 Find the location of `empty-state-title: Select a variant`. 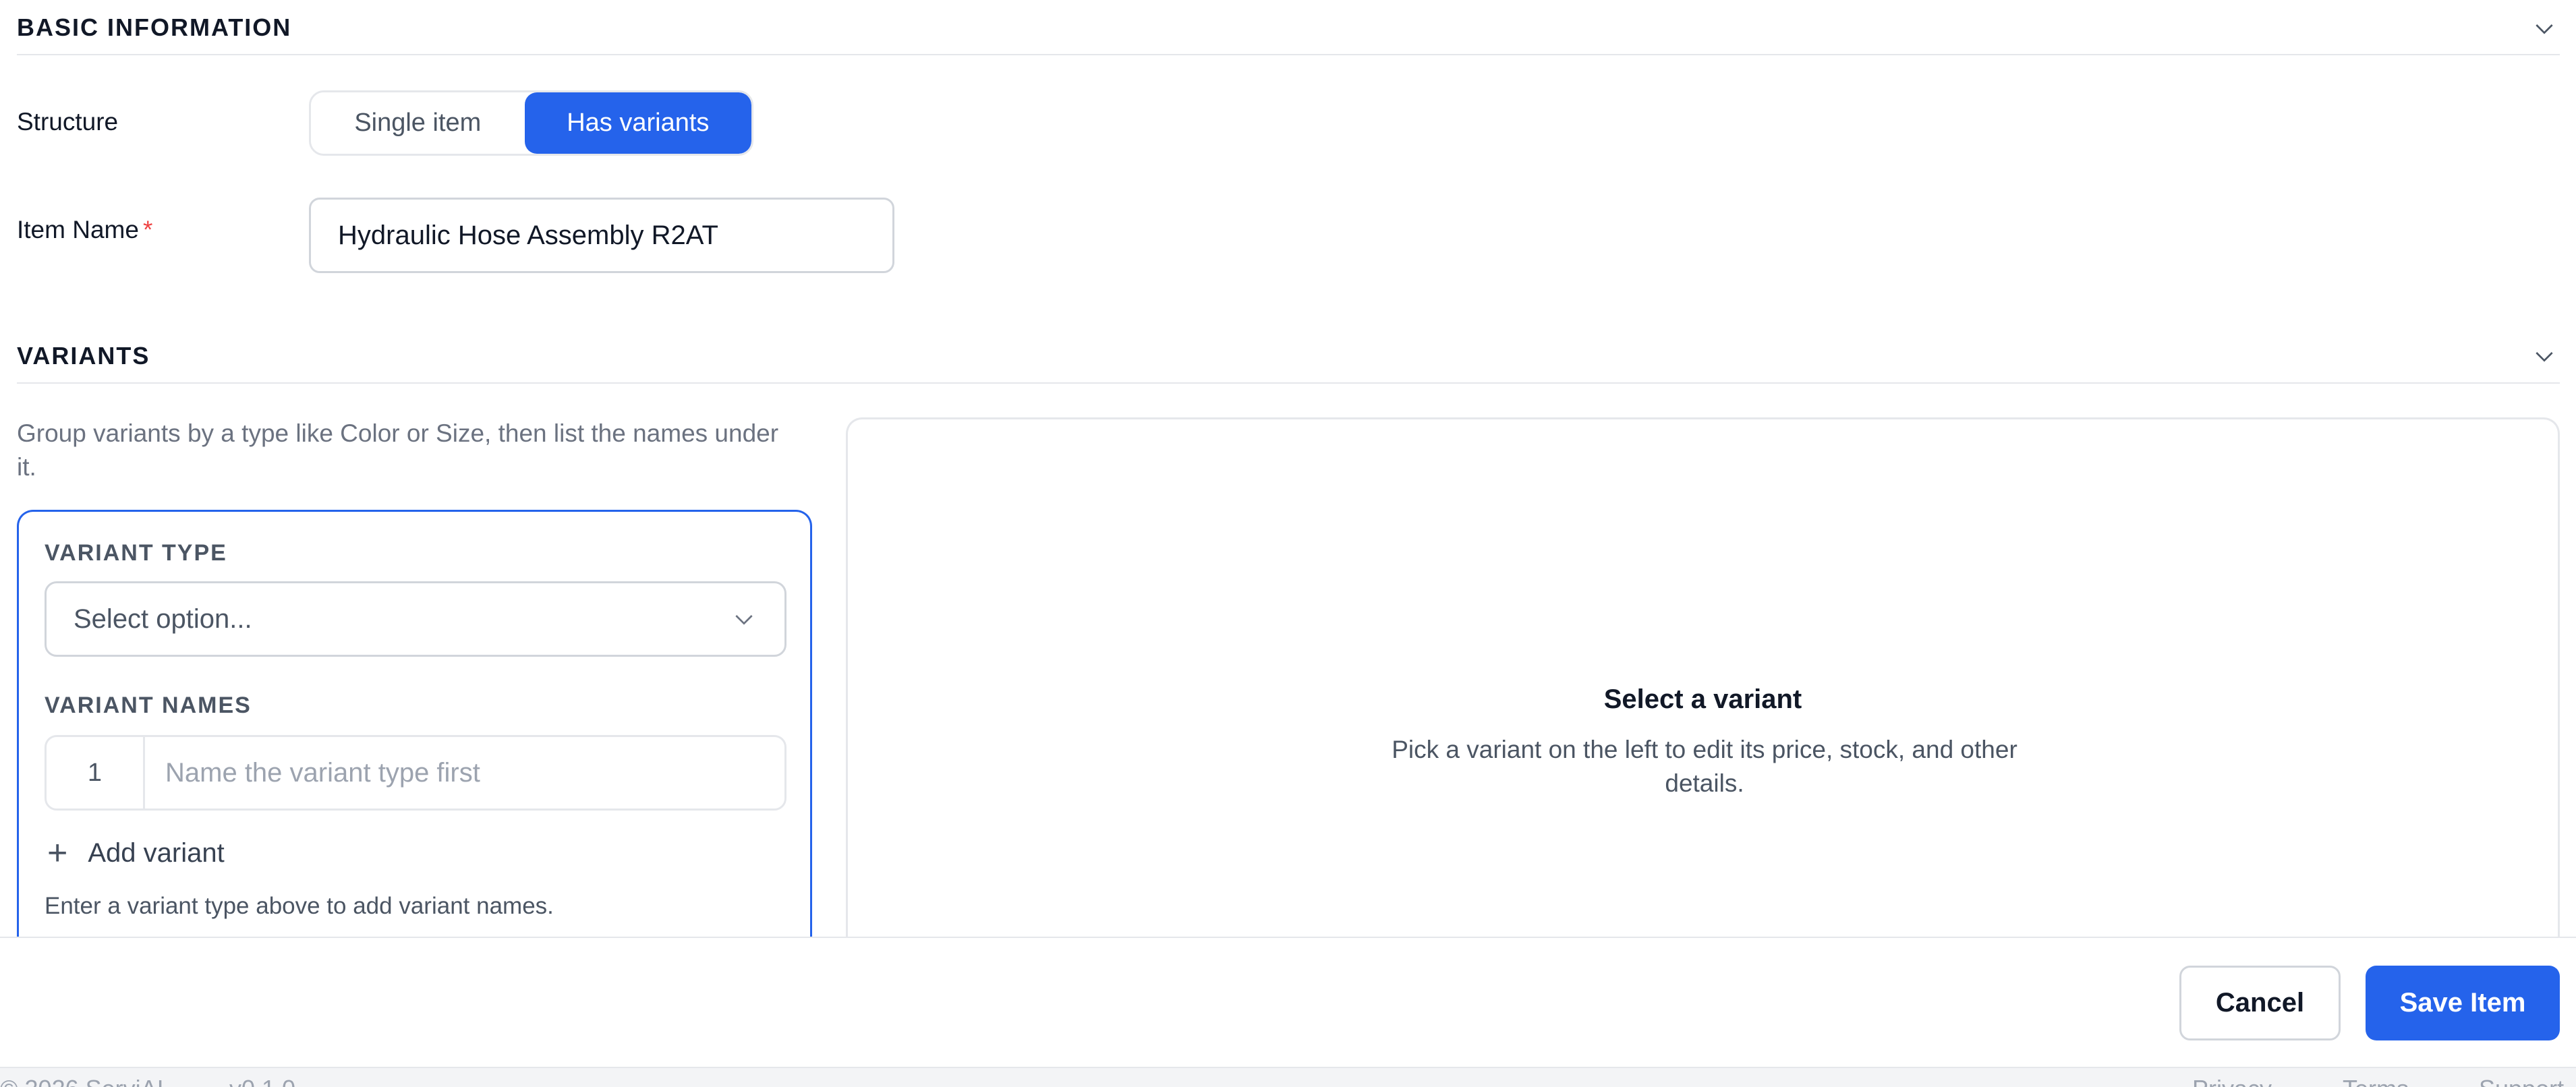

empty-state-title: Select a variant is located at coordinates (1702, 699).